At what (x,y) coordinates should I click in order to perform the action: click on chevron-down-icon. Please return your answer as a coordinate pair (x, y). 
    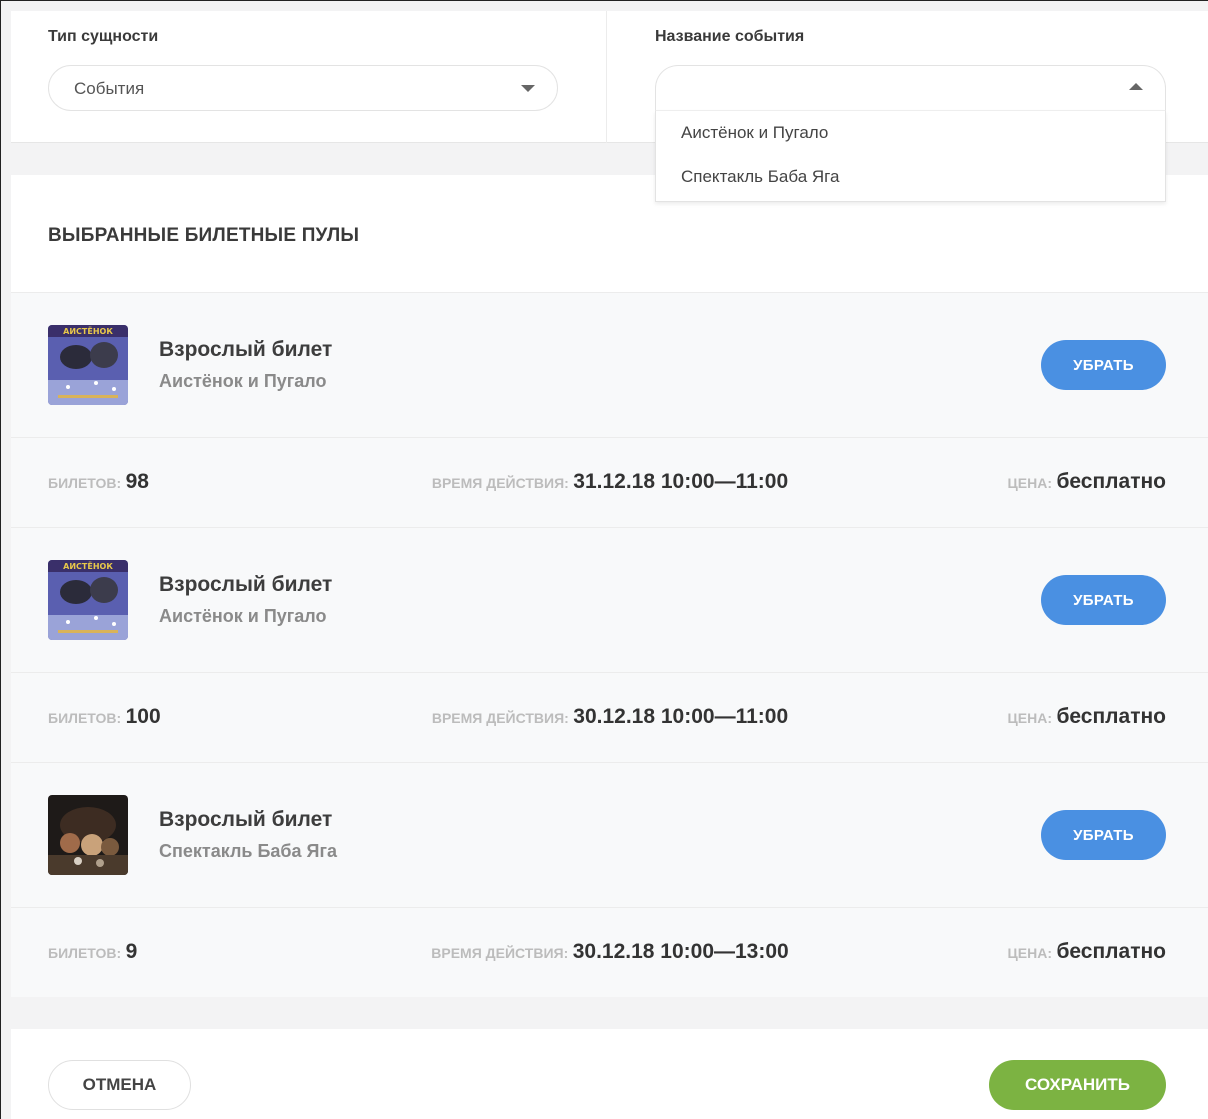
    Looking at the image, I should click on (528, 88).